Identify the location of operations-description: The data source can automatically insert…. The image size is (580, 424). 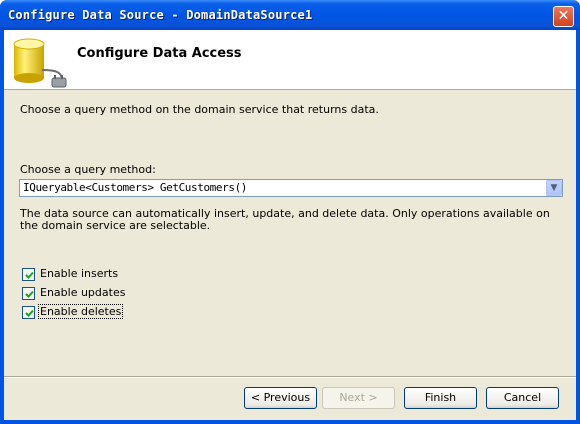
(285, 219).